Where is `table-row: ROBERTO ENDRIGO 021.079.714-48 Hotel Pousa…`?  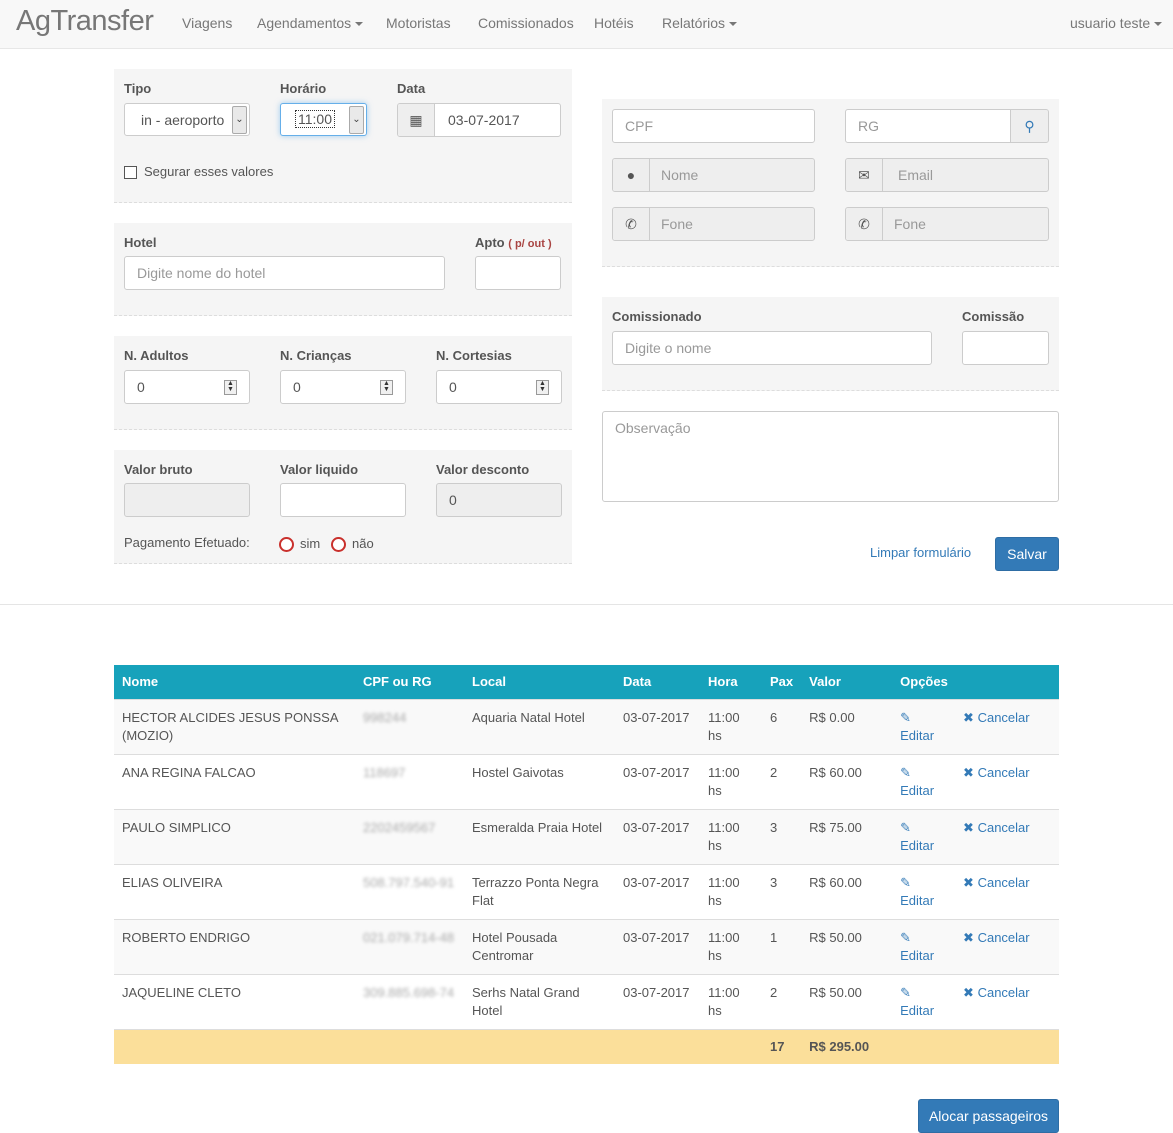 table-row: ROBERTO ENDRIGO 021.079.714-48 Hotel Pousa… is located at coordinates (586, 946).